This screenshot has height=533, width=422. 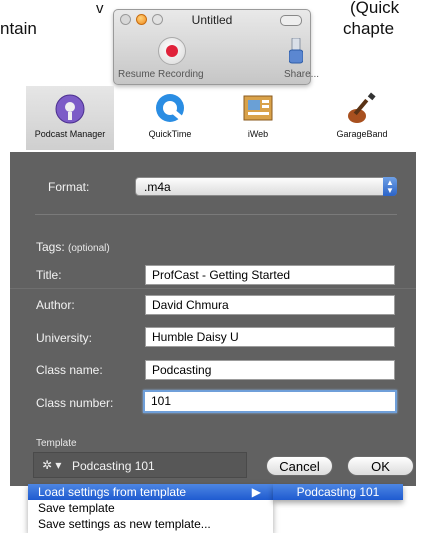 What do you see at coordinates (362, 134) in the screenshot?
I see `app-label: GarageBand` at bounding box center [362, 134].